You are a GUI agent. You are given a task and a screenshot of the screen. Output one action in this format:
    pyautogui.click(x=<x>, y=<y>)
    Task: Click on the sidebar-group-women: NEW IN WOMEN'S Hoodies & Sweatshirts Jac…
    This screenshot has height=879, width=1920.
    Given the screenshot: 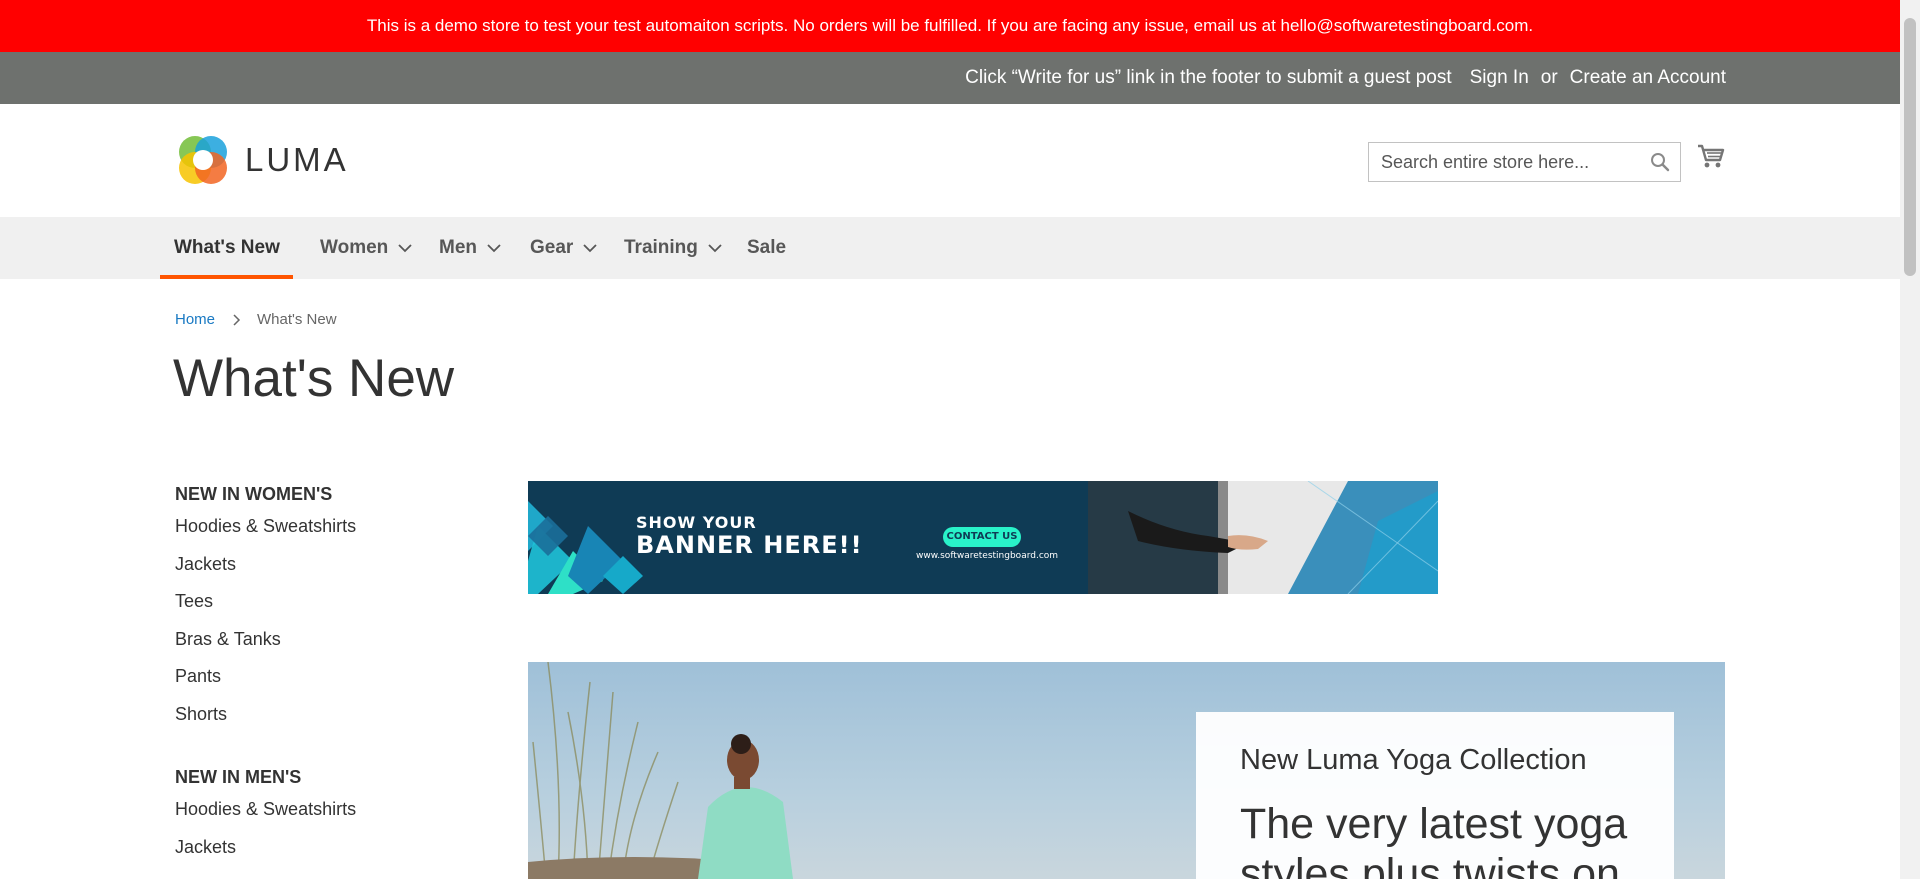 What is the action you would take?
    pyautogui.click(x=325, y=606)
    